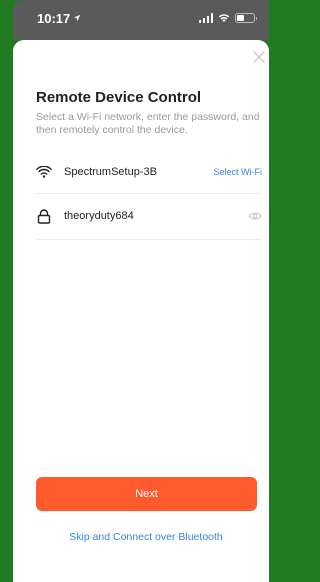 The height and width of the screenshot is (582, 320). Describe the element at coordinates (255, 216) in the screenshot. I see `eye-icon` at that location.